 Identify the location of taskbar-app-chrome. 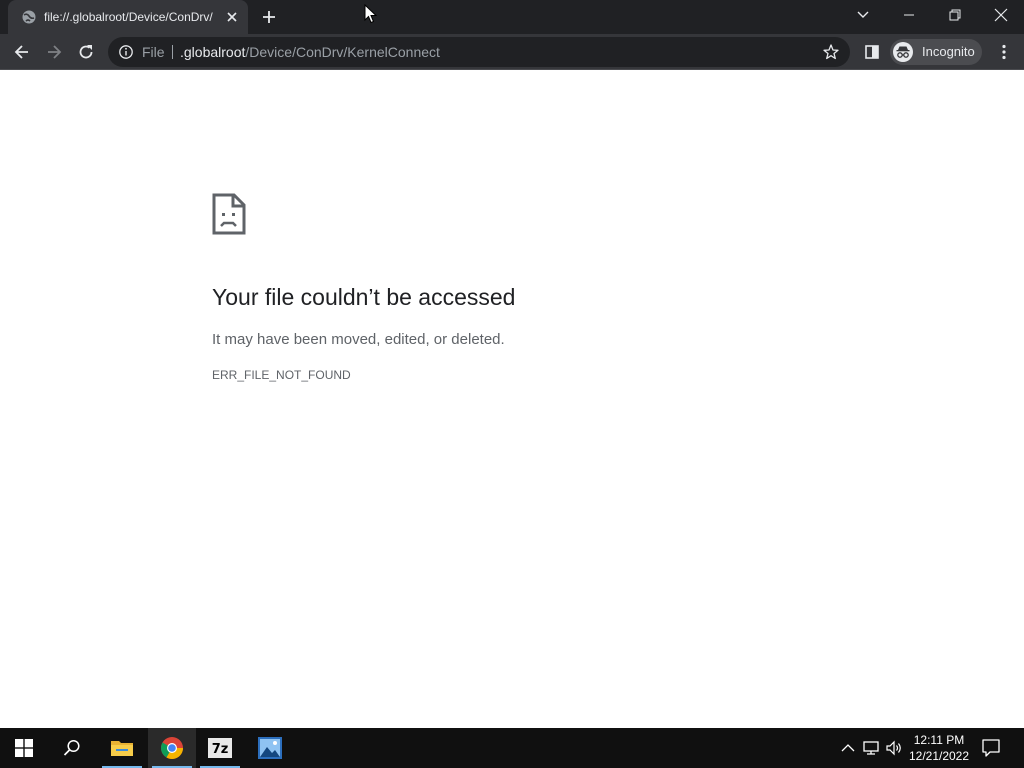
(172, 748).